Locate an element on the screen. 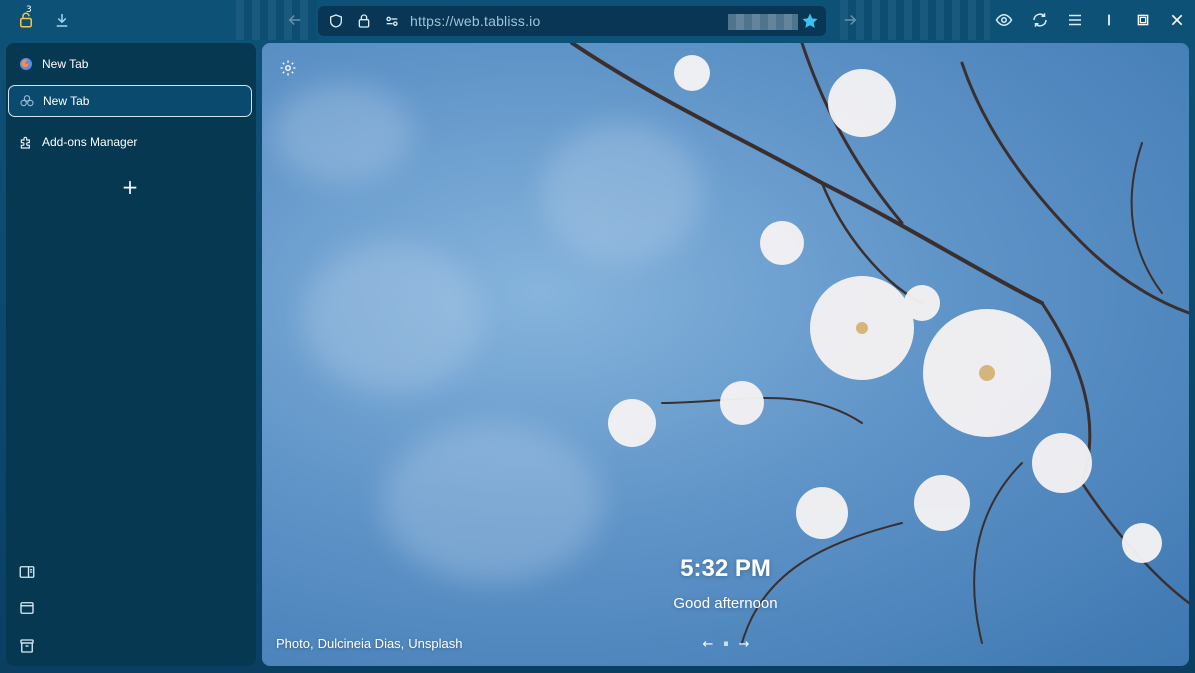 The image size is (1195, 673). lock-icon is located at coordinates (364, 21).